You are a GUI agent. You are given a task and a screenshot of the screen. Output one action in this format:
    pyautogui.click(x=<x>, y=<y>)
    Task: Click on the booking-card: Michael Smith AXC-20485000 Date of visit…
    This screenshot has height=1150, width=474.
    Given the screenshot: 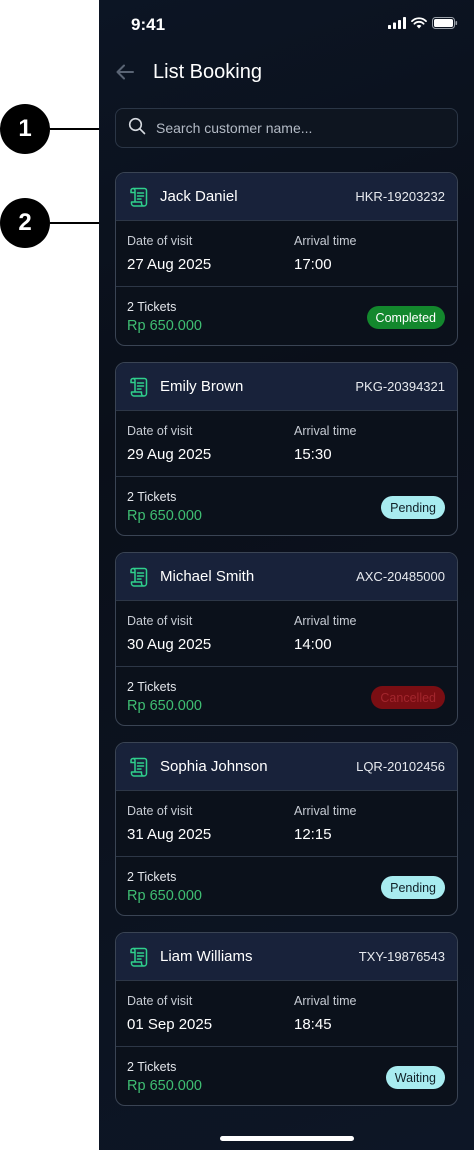 What is the action you would take?
    pyautogui.click(x=286, y=639)
    